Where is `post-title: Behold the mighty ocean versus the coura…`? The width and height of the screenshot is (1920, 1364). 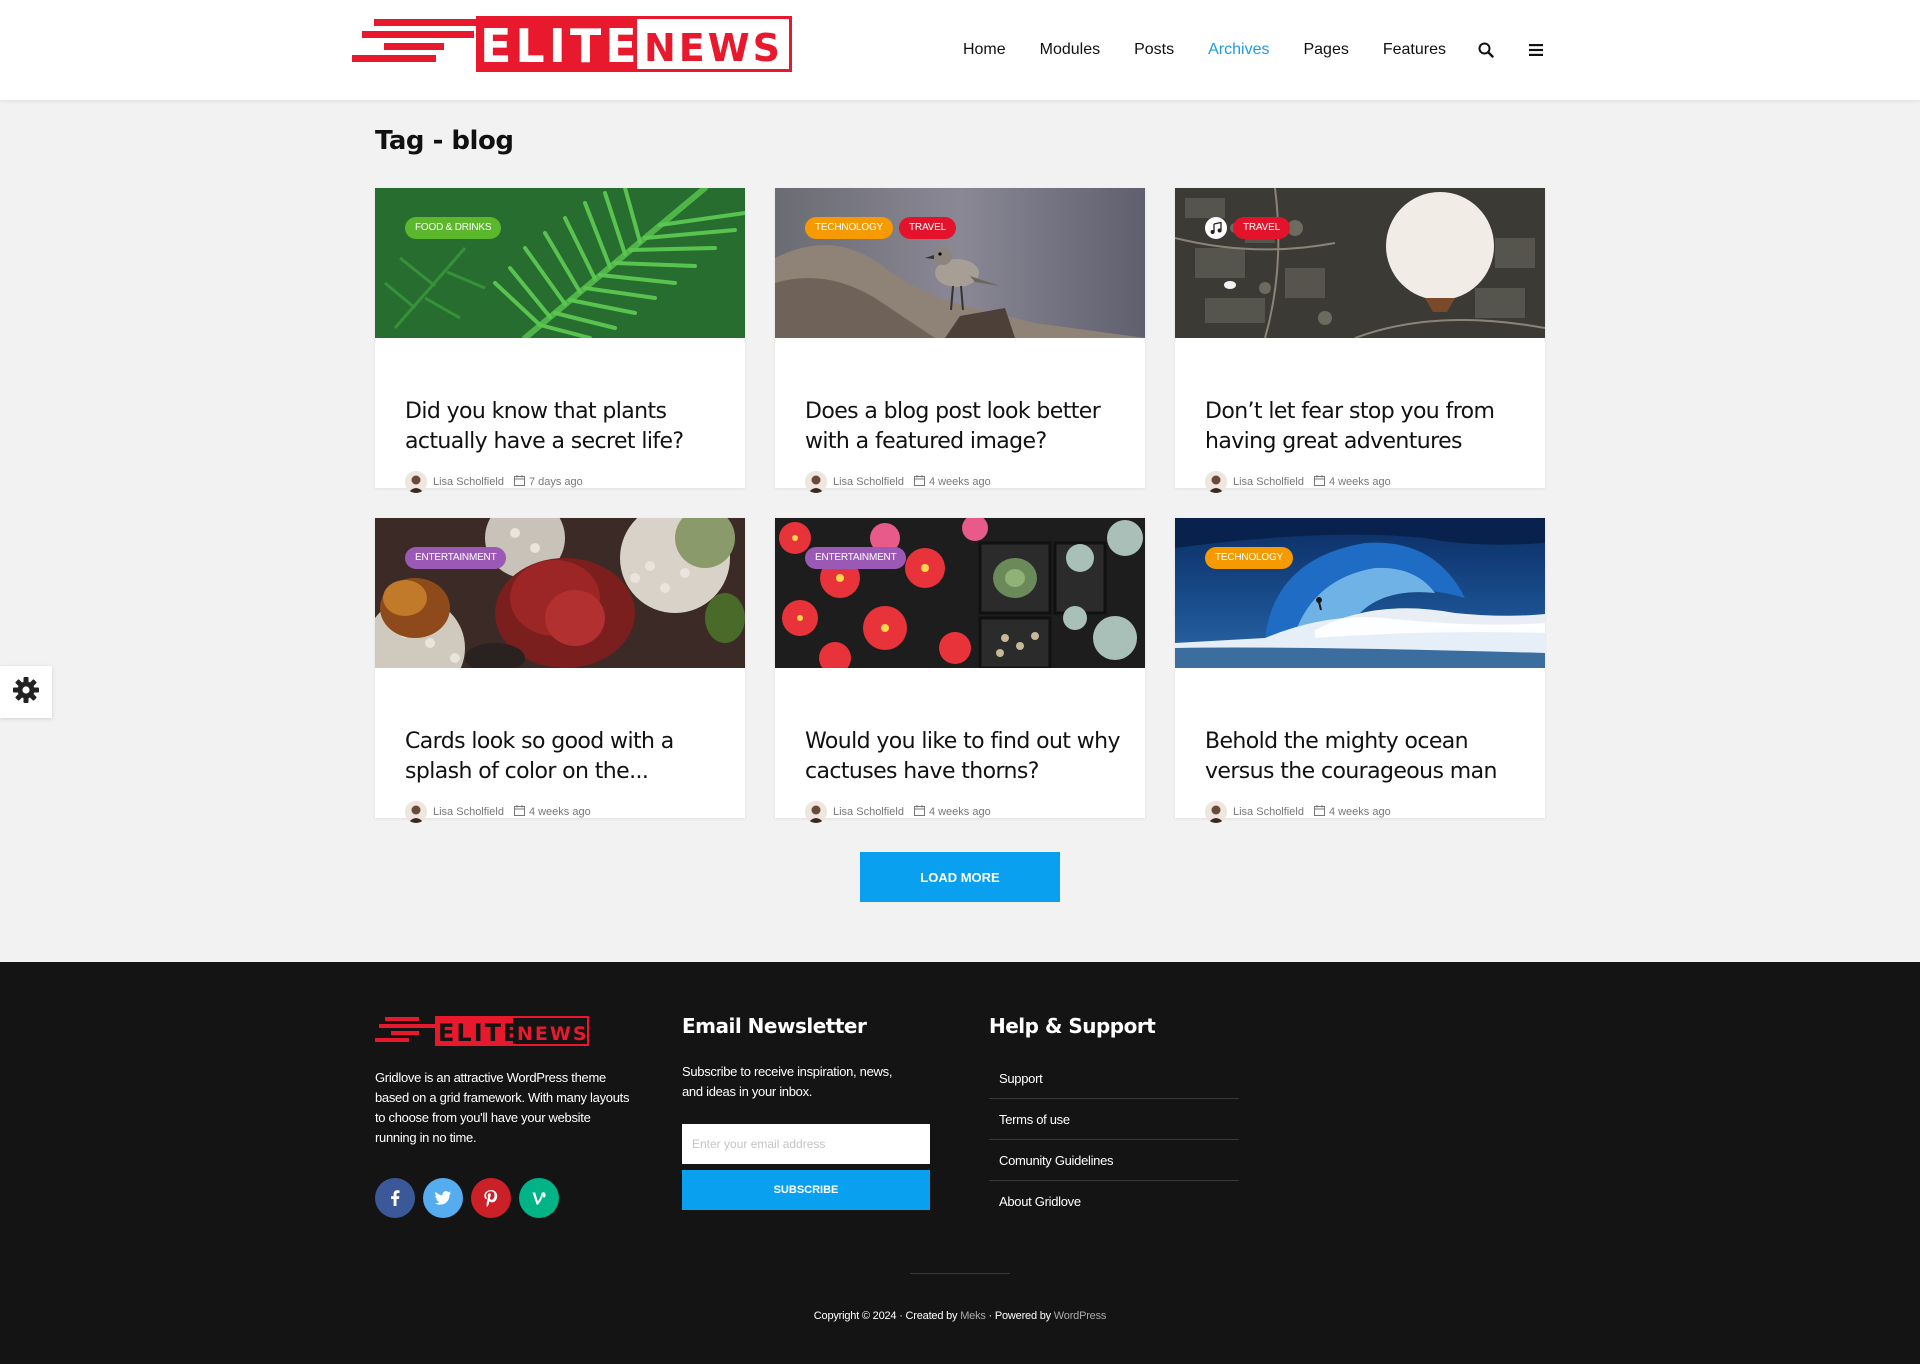 post-title: Behold the mighty ocean versus the coura… is located at coordinates (1365, 757).